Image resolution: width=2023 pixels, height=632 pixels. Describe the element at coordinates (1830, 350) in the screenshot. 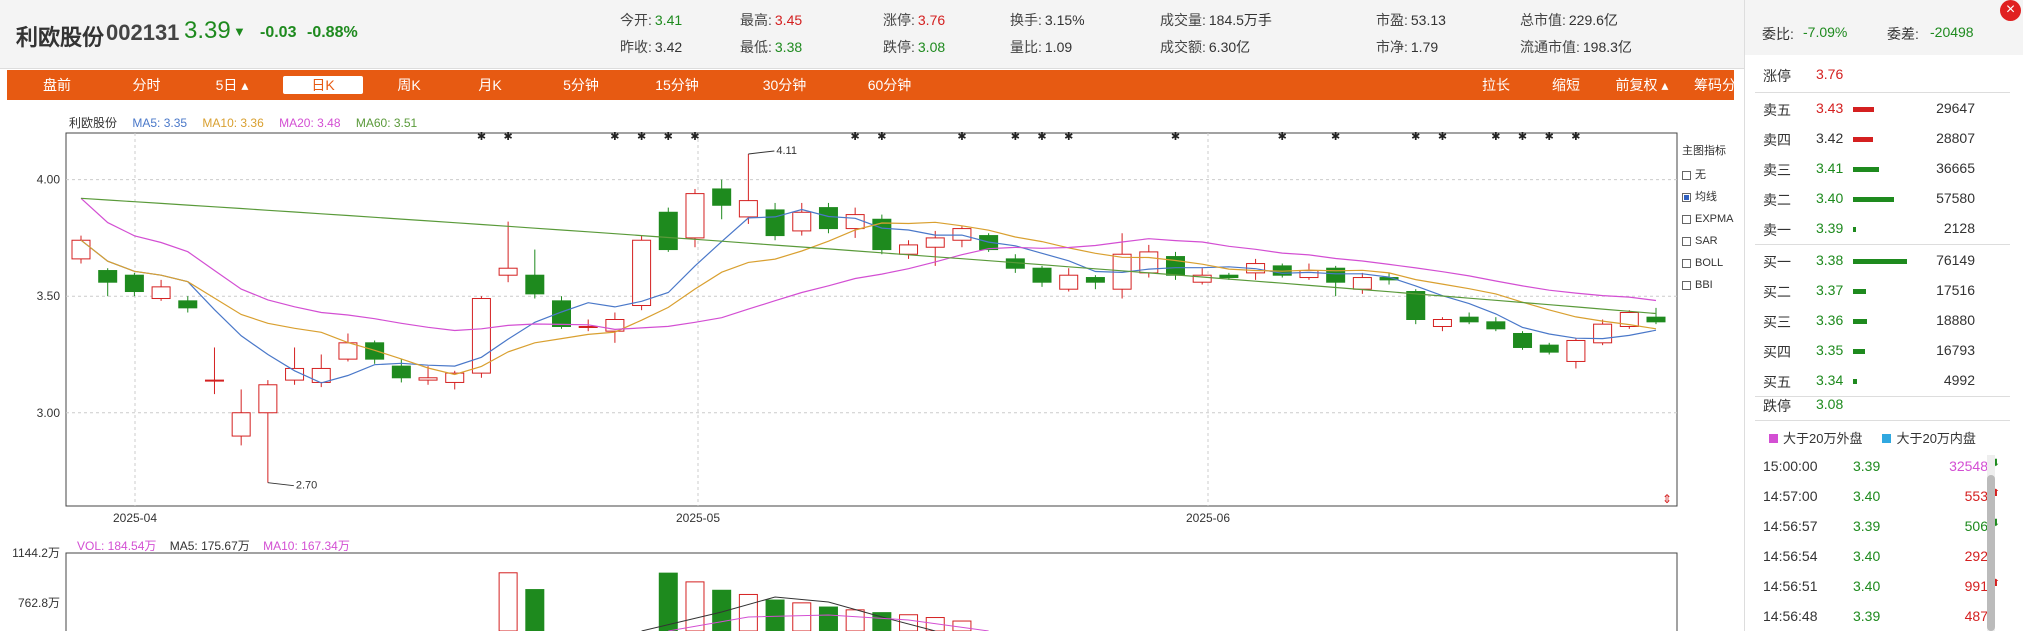

I see `bid-price: 3.35` at that location.